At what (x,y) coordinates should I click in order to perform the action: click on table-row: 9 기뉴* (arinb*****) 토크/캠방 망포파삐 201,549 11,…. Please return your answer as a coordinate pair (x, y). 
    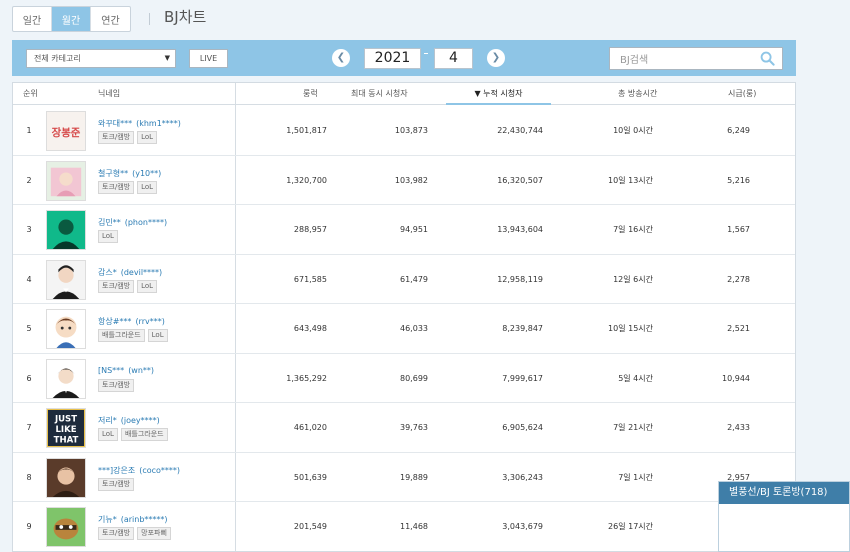
    Looking at the image, I should click on (404, 526).